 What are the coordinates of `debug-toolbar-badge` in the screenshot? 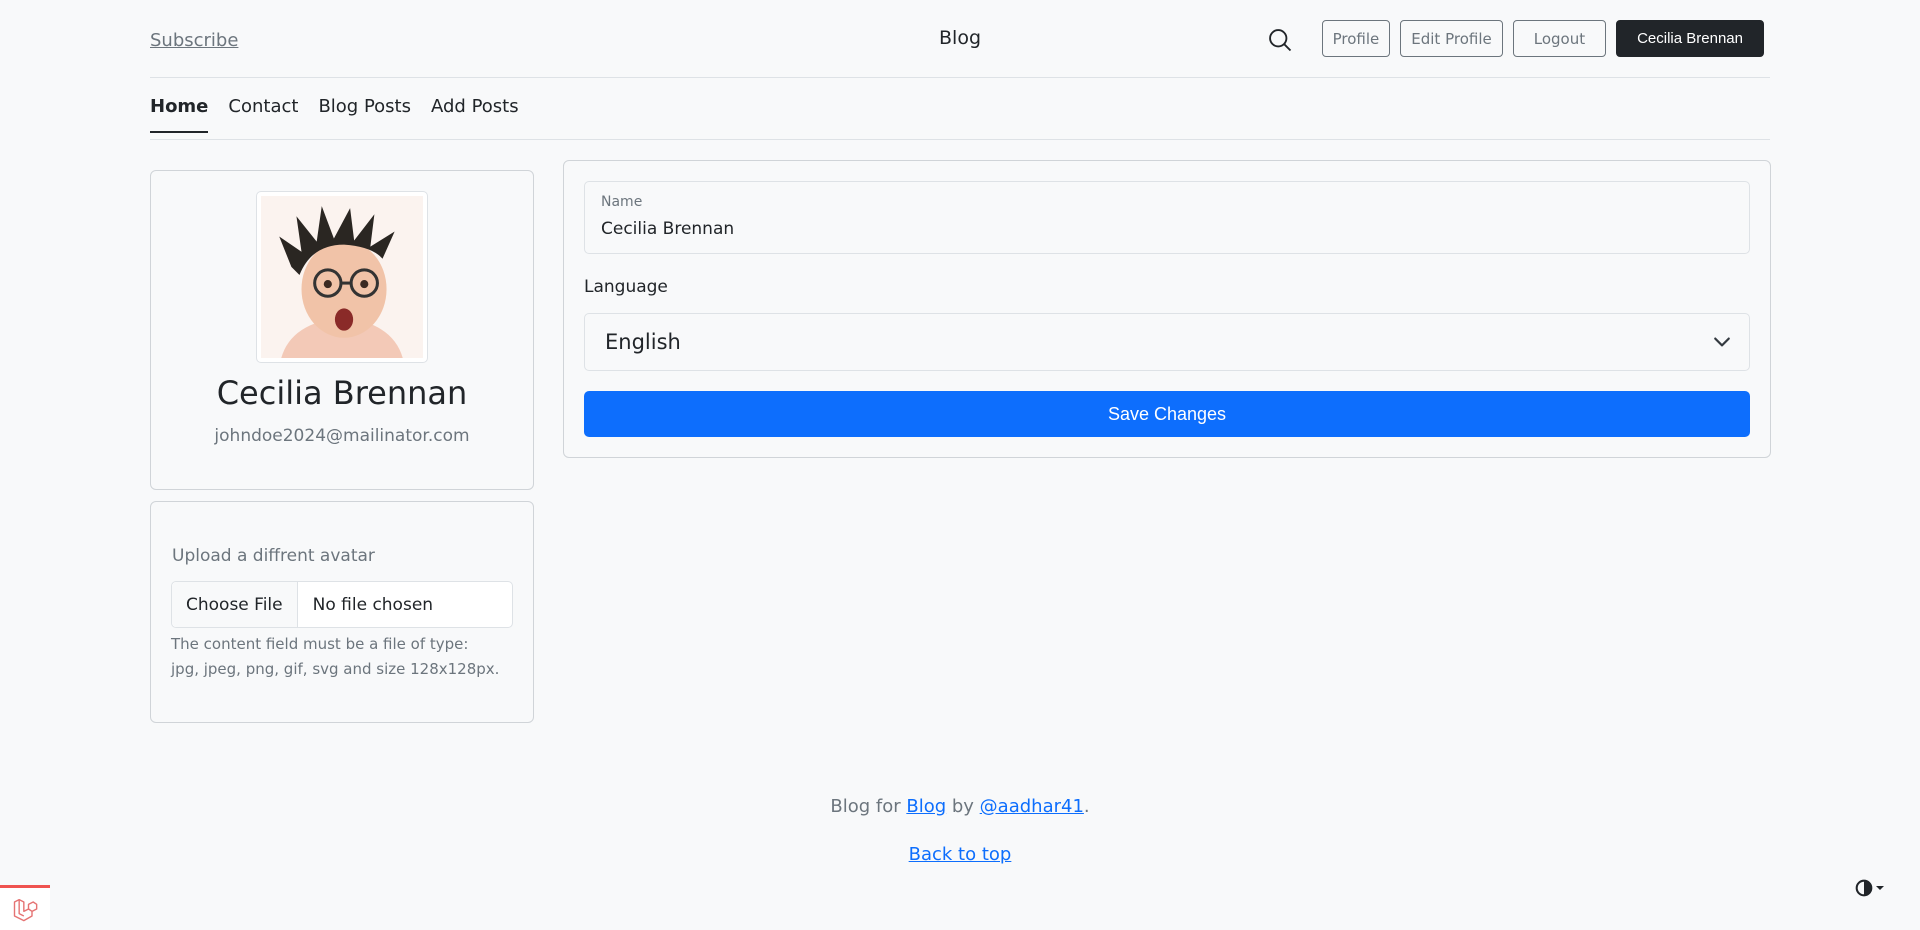 It's located at (25, 907).